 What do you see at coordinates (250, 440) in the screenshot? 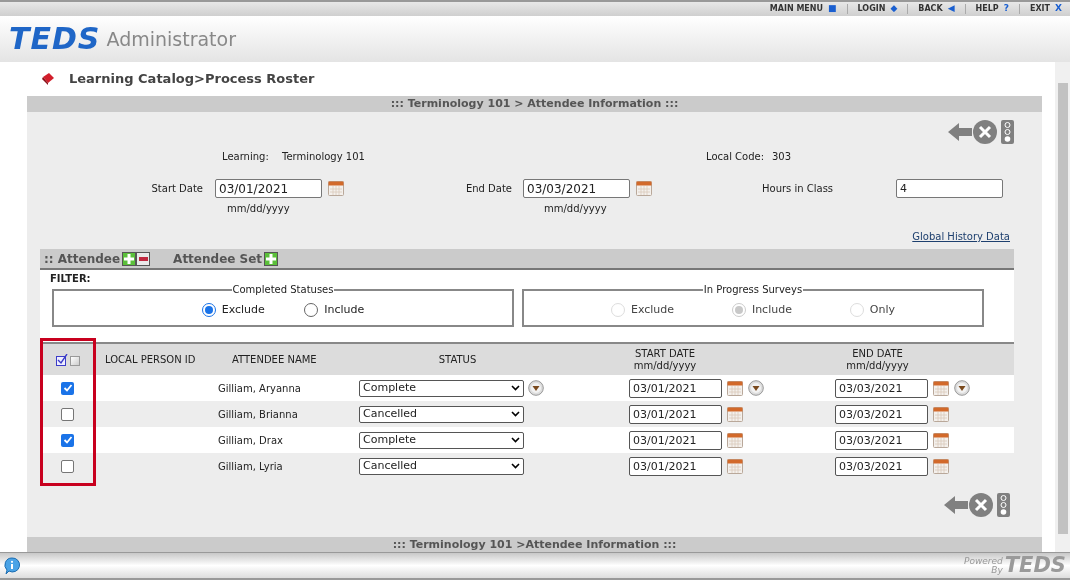
I see `attendee-name: Gilliam, Drax` at bounding box center [250, 440].